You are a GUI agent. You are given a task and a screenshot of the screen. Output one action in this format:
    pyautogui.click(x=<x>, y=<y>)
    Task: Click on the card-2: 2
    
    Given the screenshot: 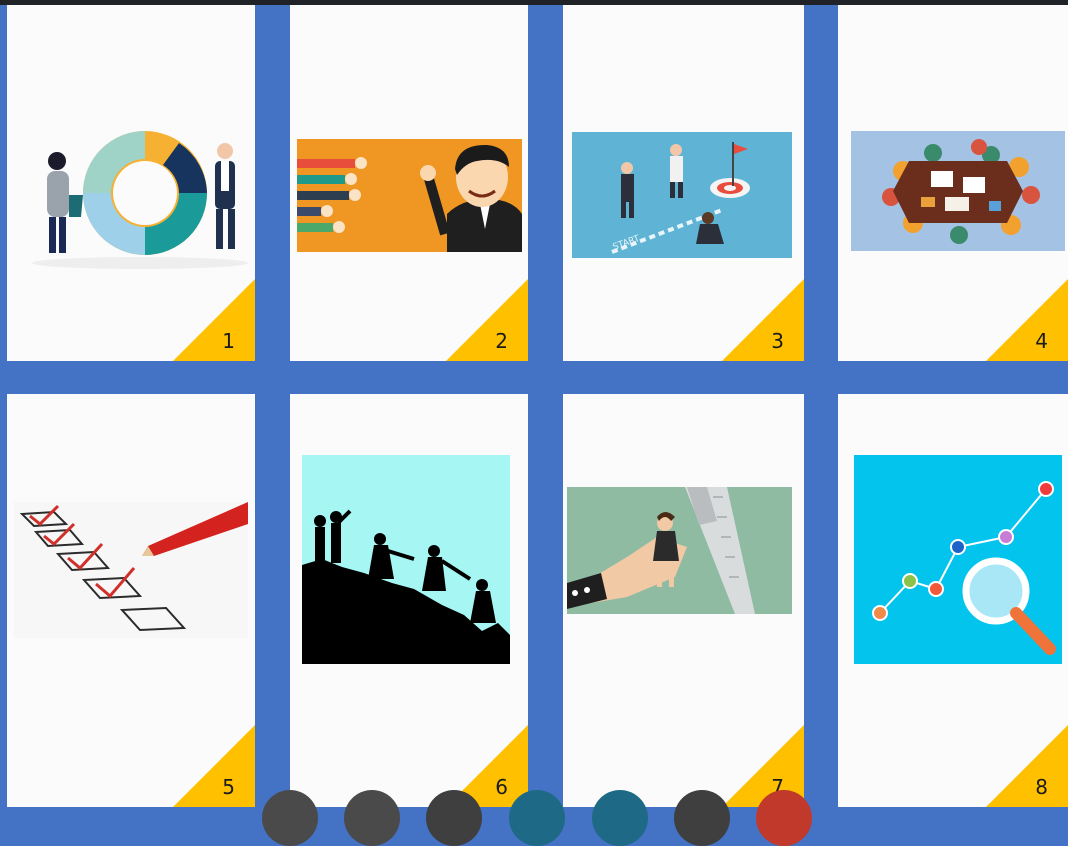 What is the action you would take?
    pyautogui.click(x=409, y=183)
    